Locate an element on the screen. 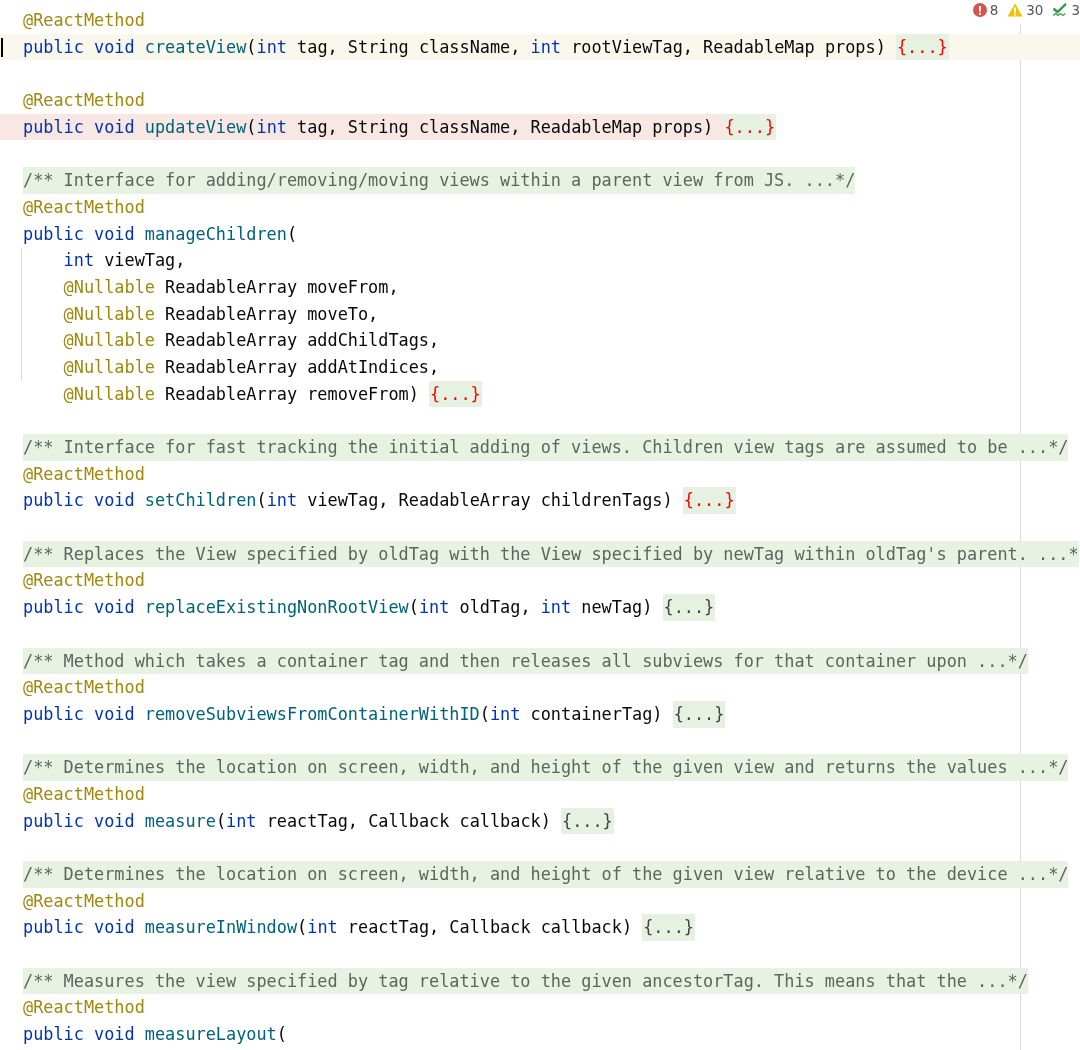 The image size is (1080, 1050). code-line: int viewTag, is located at coordinates (124, 261).